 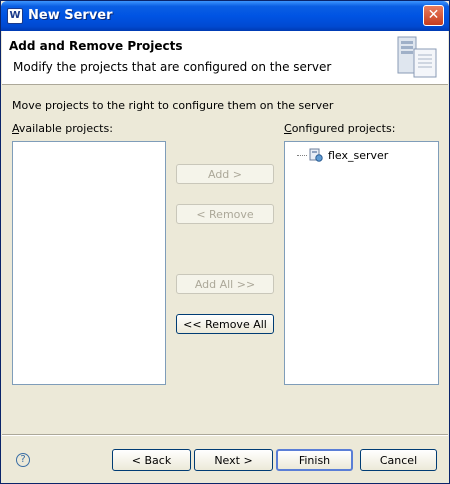 I want to click on help-icon: ?, so click(x=23, y=459).